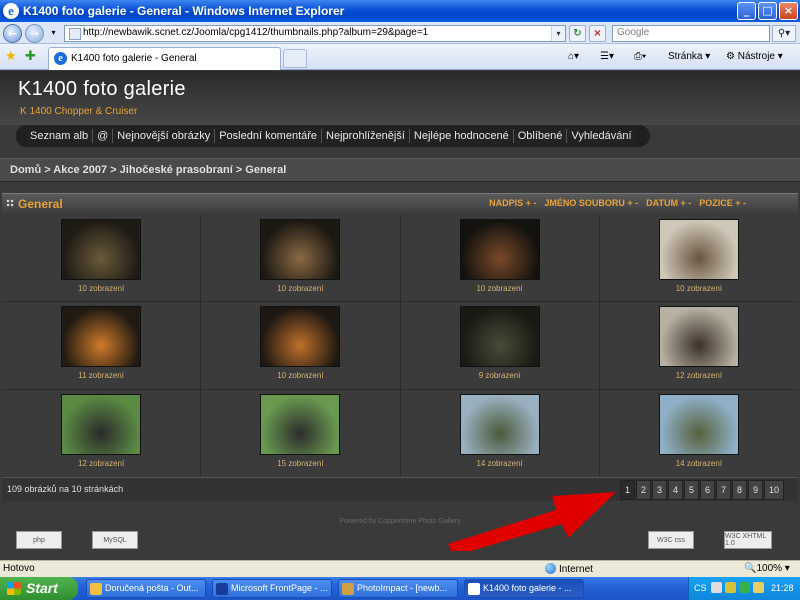  I want to click on mysql-badge: MySQL, so click(115, 540).